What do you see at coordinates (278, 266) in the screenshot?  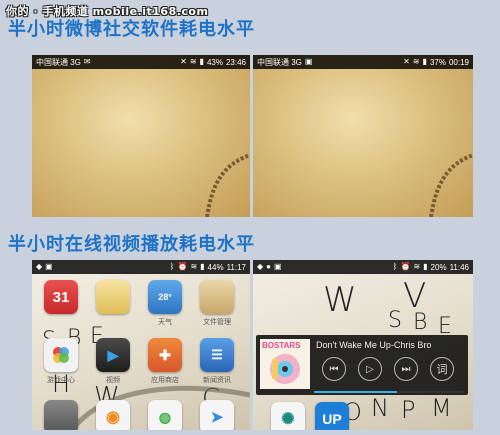 I see `image-icon: ▣` at bounding box center [278, 266].